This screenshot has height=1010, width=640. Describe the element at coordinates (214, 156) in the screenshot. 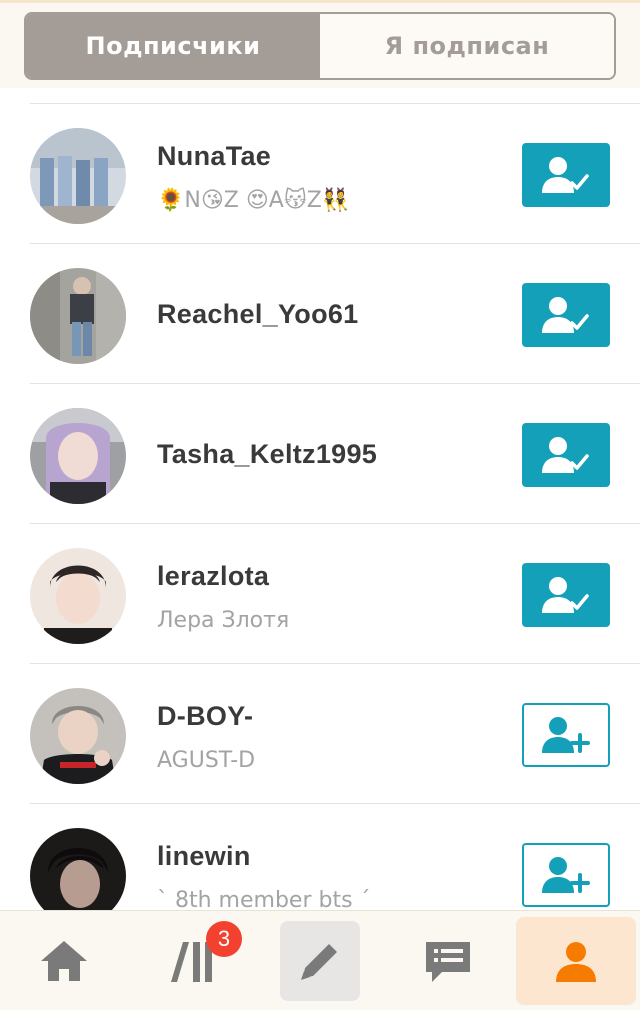

I see `user-name: NunaTae` at that location.